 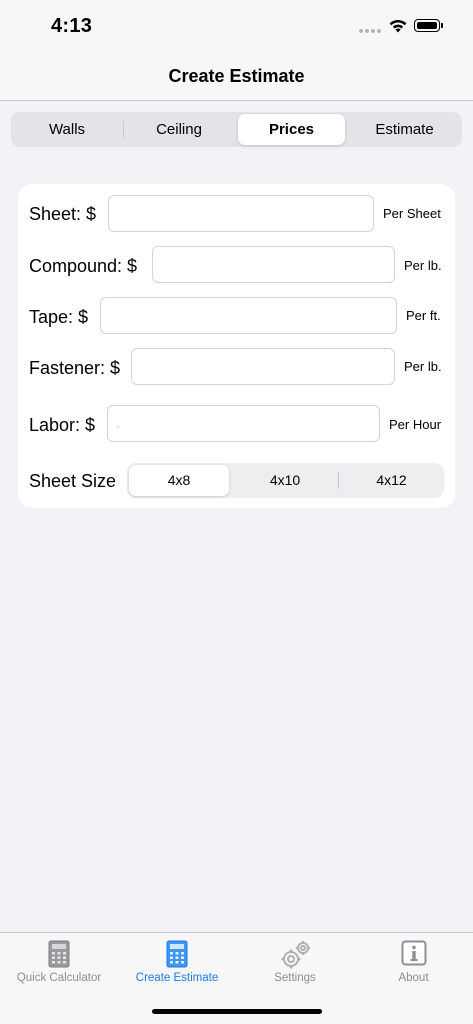 What do you see at coordinates (427, 25) in the screenshot?
I see `battery-icon` at bounding box center [427, 25].